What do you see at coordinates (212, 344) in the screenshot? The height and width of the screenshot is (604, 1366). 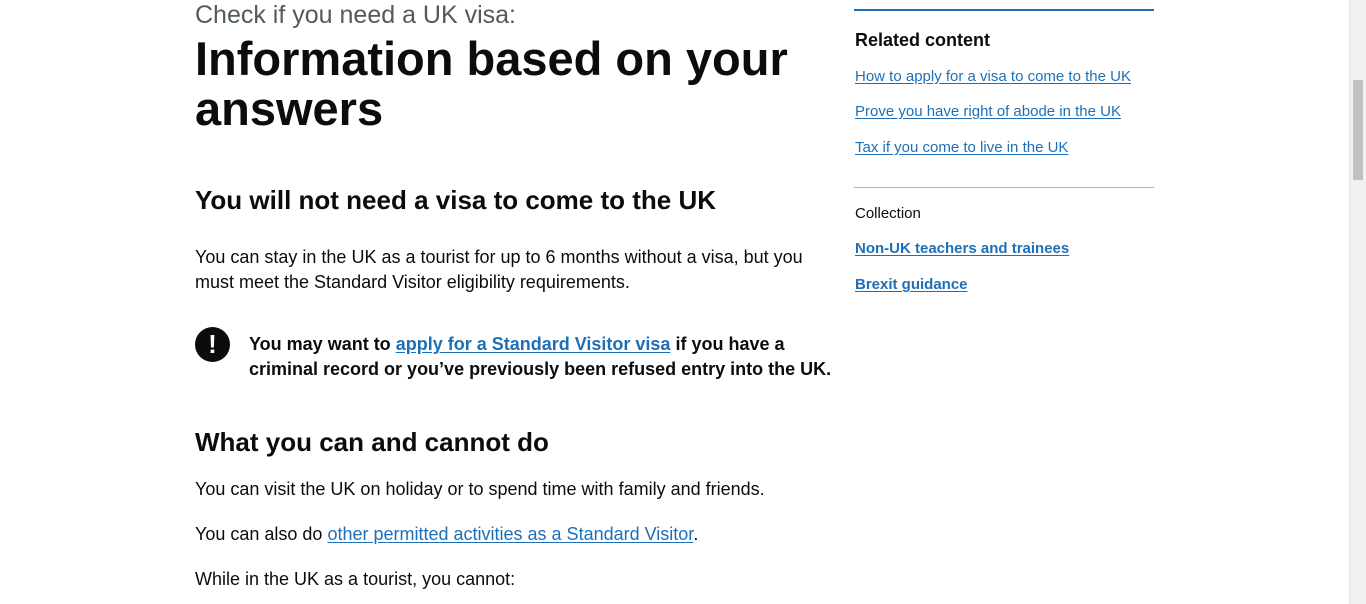 I see `exclamation-icon: !` at bounding box center [212, 344].